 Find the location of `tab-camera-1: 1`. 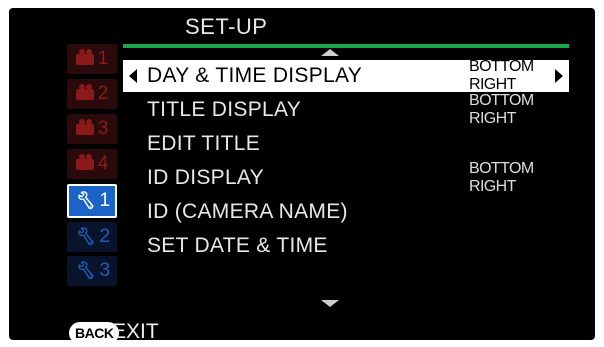

tab-camera-1: 1 is located at coordinates (92, 59).